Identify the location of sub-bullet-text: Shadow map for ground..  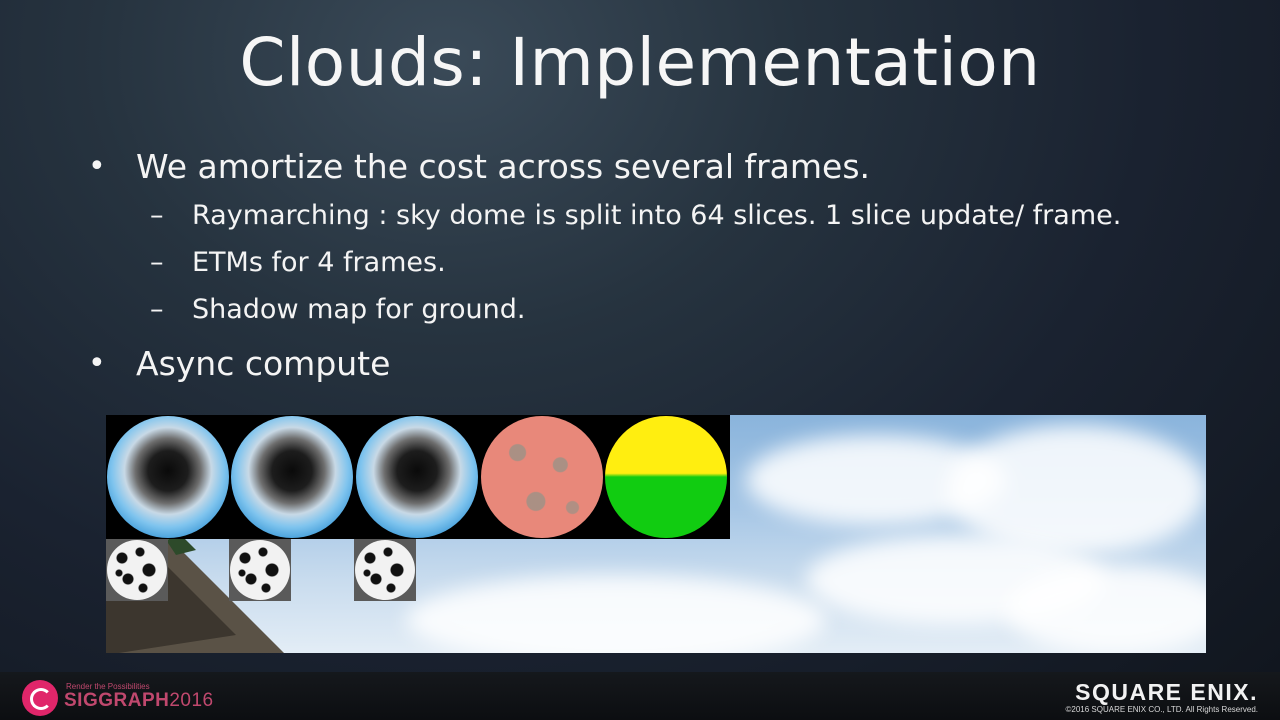
(359, 309).